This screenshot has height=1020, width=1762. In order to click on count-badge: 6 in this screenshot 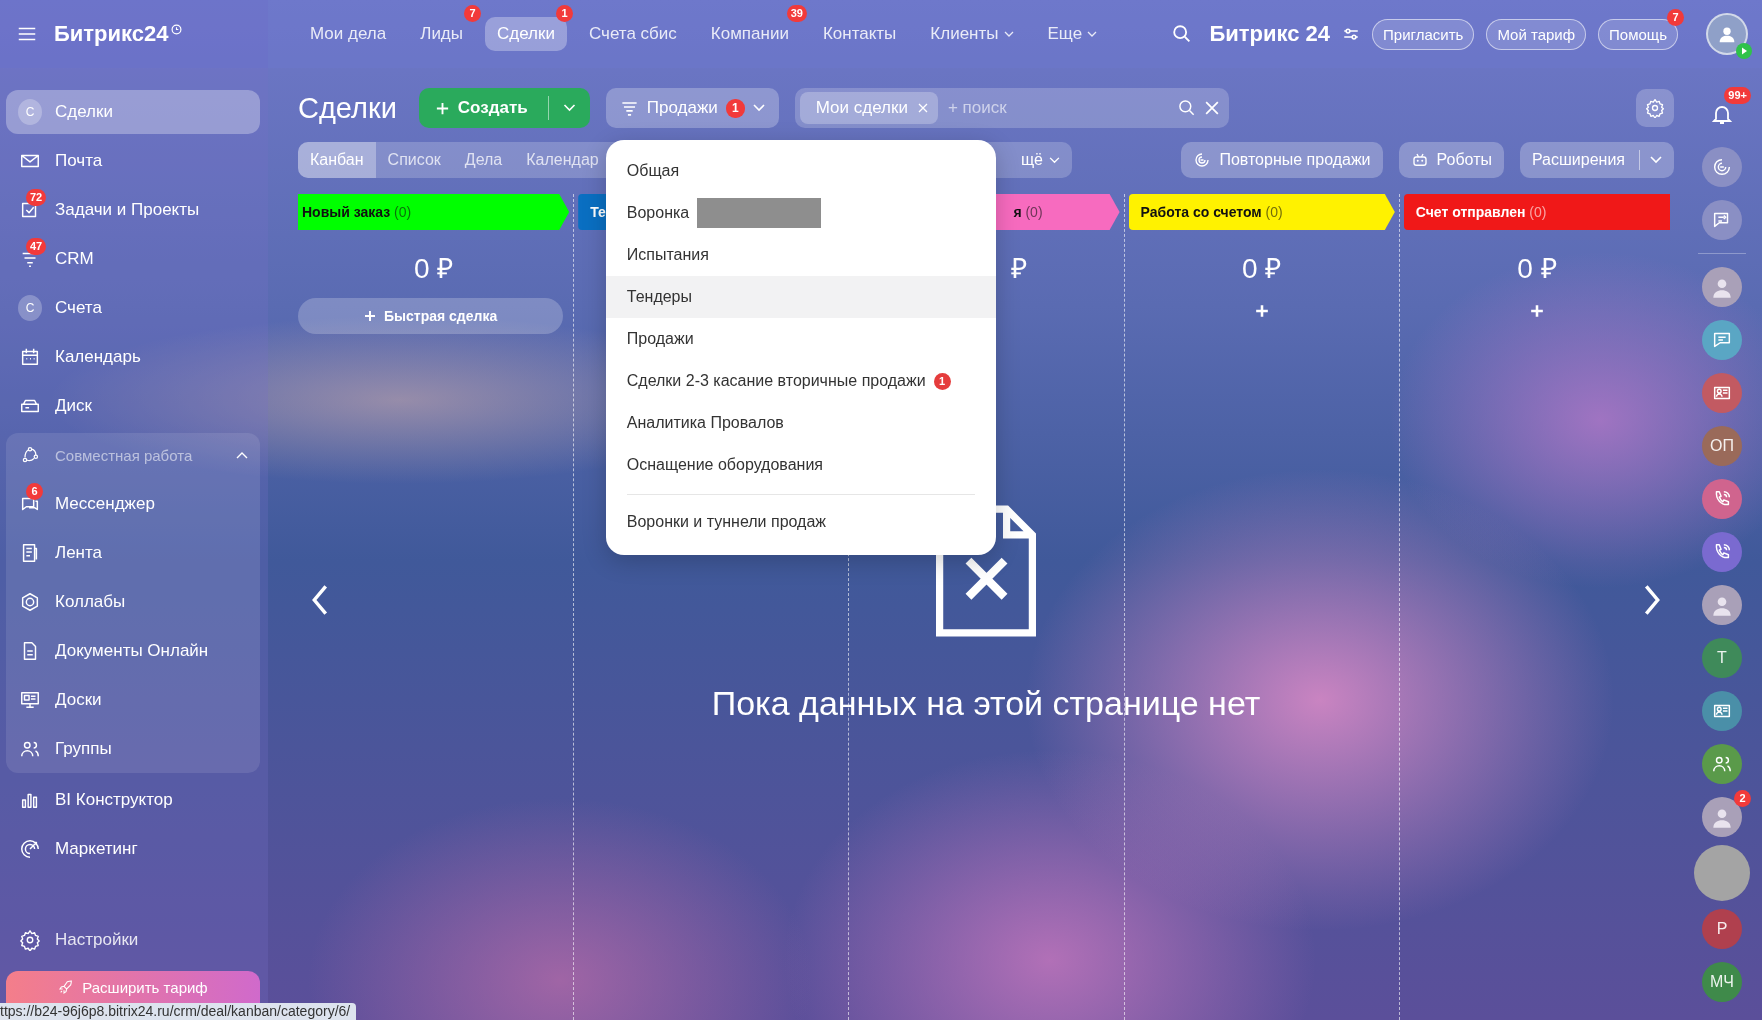, I will do `click(34, 491)`.